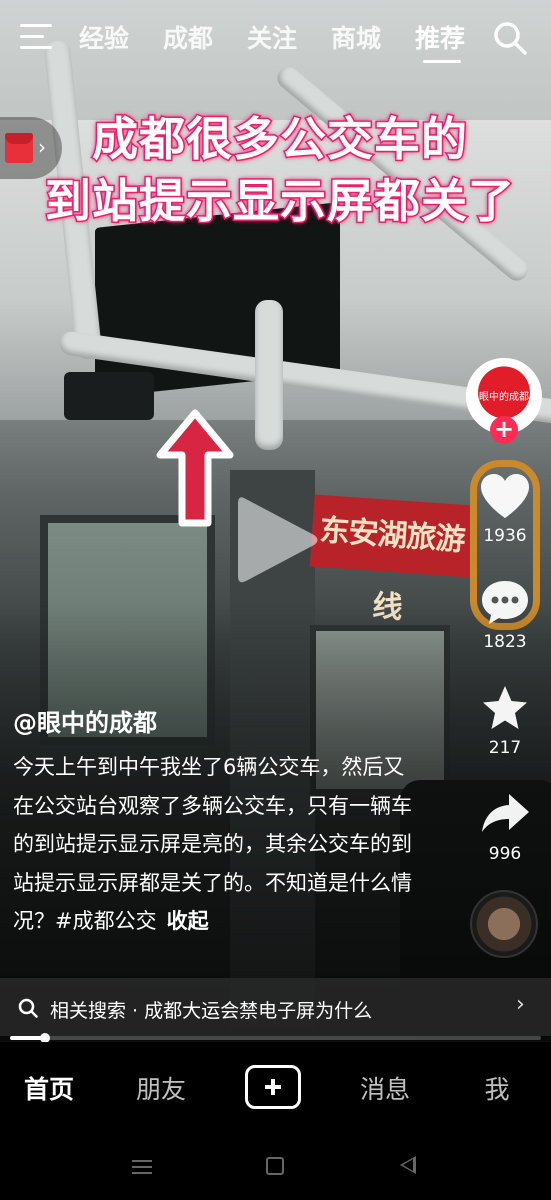 Image resolution: width=551 pixels, height=1200 pixels. Describe the element at coordinates (195, 468) in the screenshot. I see `up-arrow-annotation` at that location.